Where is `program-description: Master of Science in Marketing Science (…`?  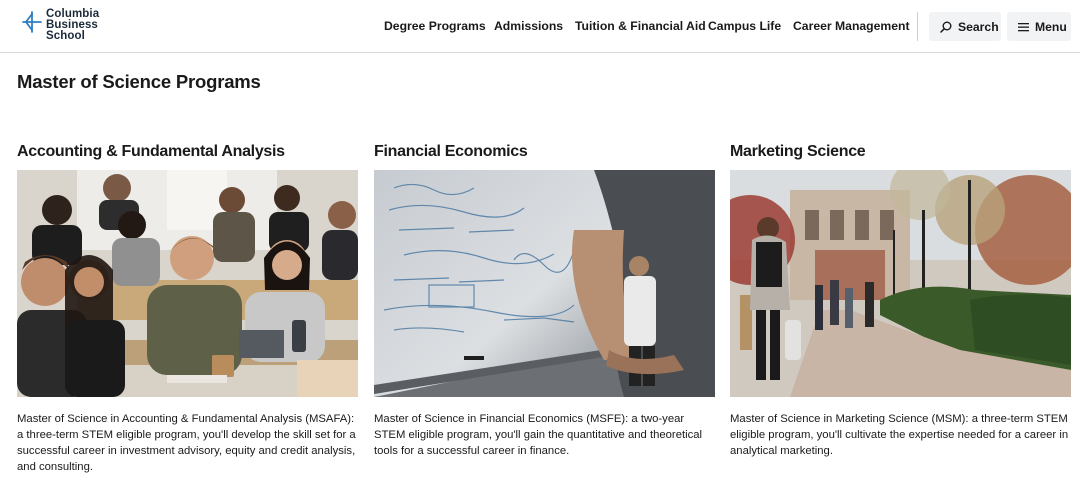 program-description: Master of Science in Marketing Science (… is located at coordinates (899, 435).